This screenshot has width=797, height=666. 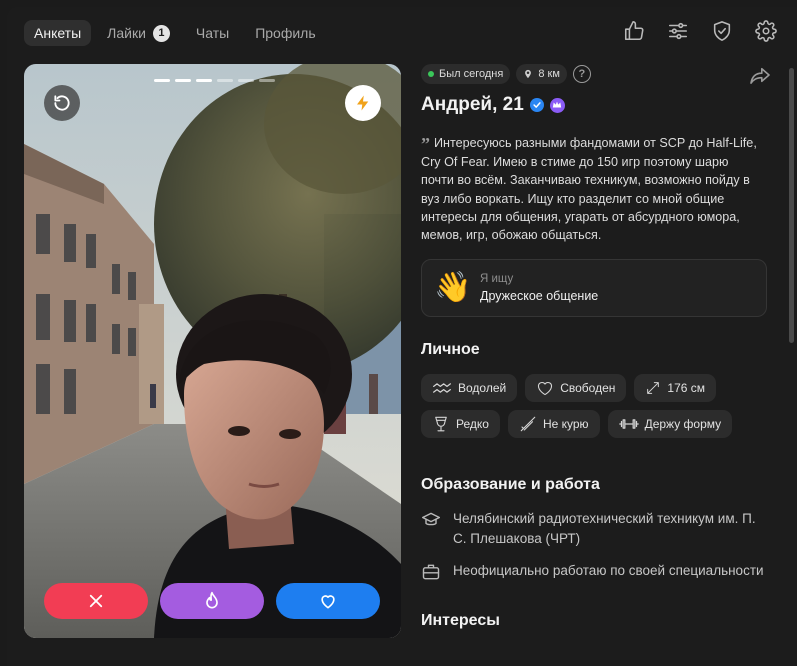 I want to click on undo-button, so click(x=62, y=103).